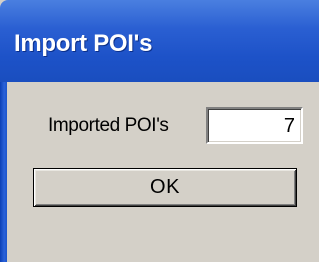 Image resolution: width=321 pixels, height=262 pixels. What do you see at coordinates (254, 125) in the screenshot?
I see `imported-pois-count-field: 7` at bounding box center [254, 125].